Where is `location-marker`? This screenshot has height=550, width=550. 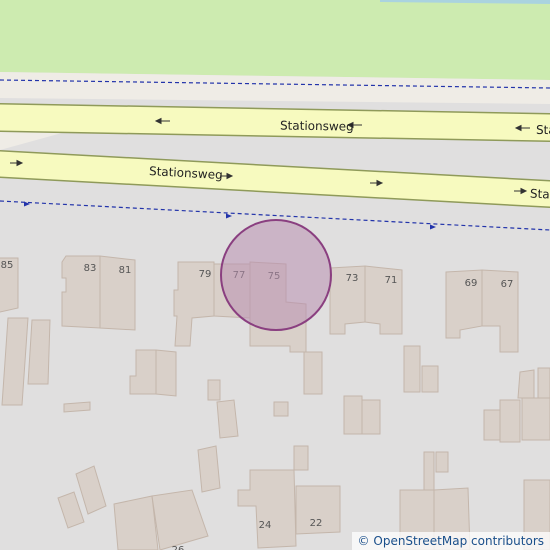
location-marker is located at coordinates (276, 275).